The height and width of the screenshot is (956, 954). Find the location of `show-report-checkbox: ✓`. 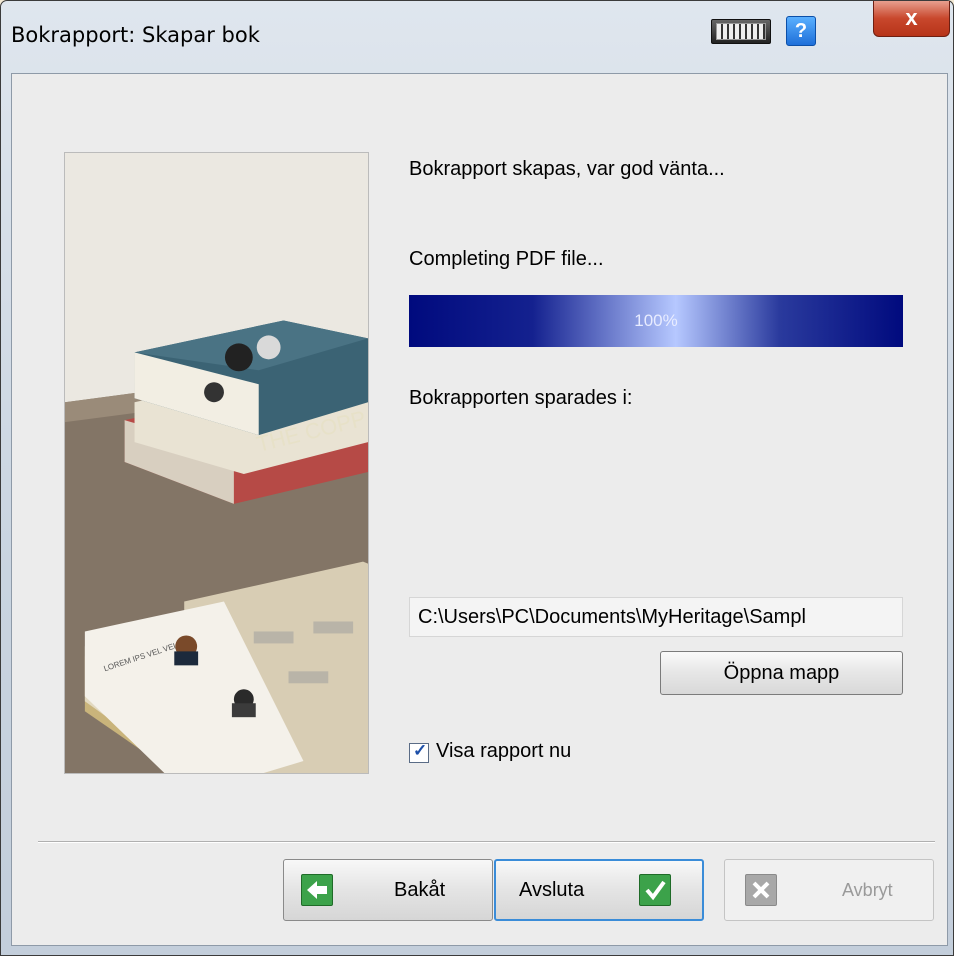

show-report-checkbox: ✓ is located at coordinates (419, 752).